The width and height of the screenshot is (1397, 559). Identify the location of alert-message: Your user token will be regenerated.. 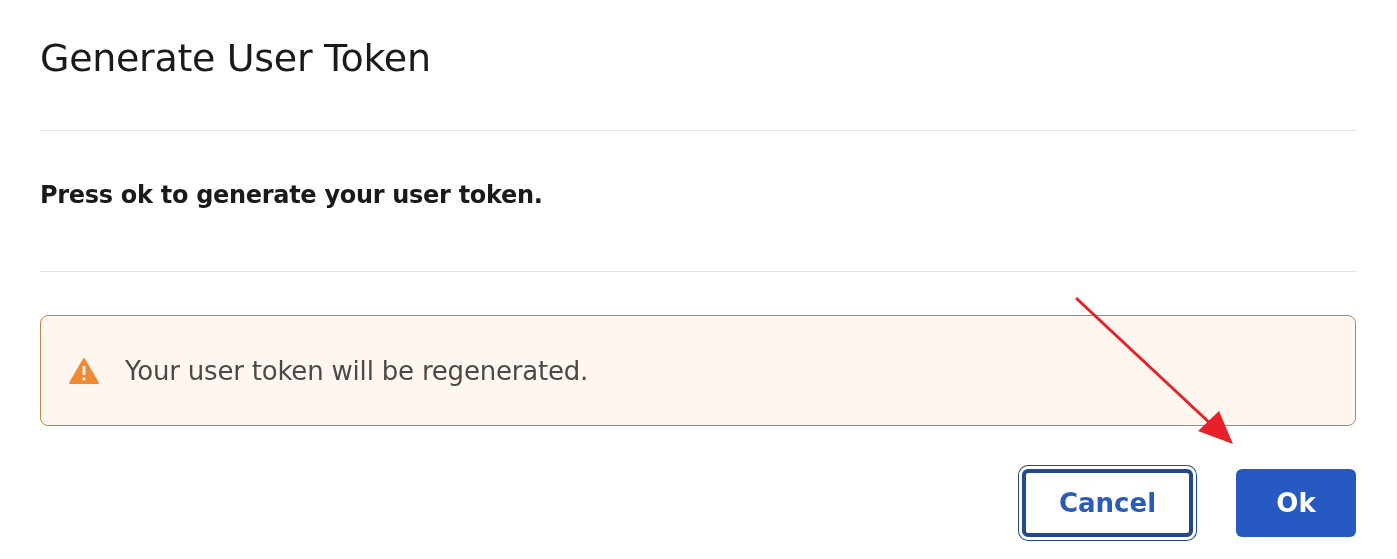
(357, 370).